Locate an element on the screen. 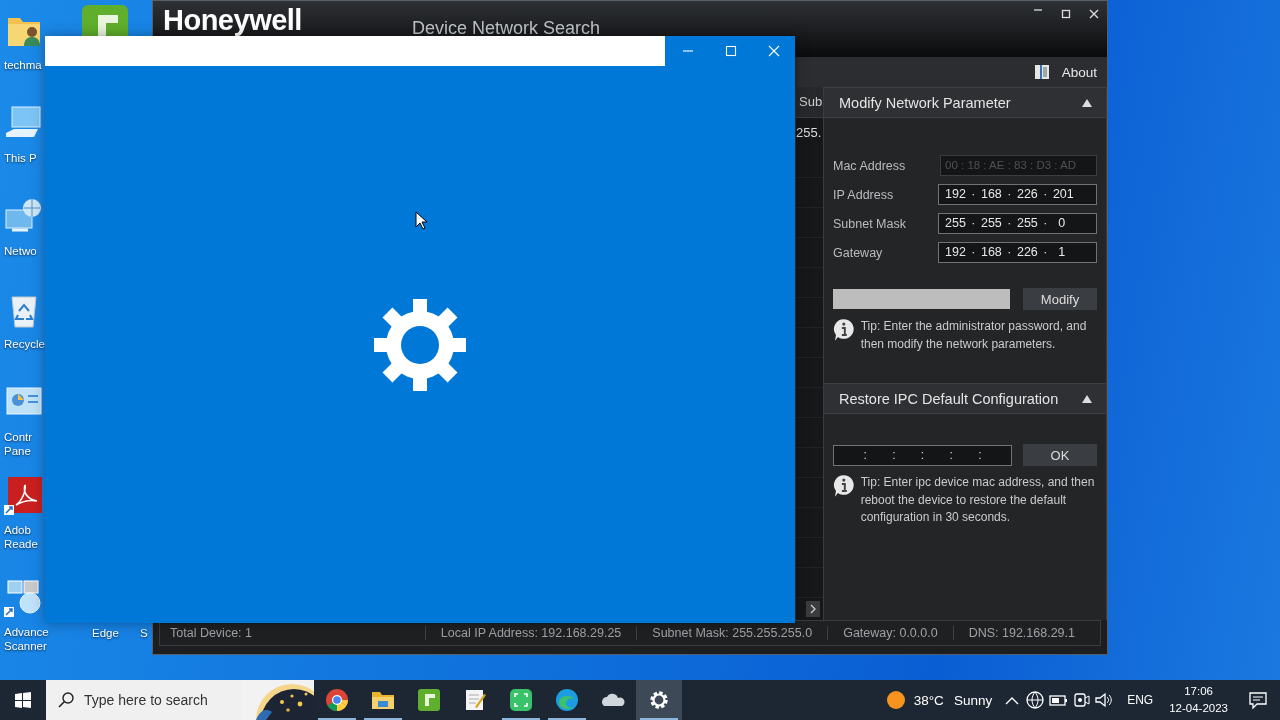 Image resolution: width=1280 pixels, height=720 pixels. field-label: Mac Address is located at coordinates (869, 165).